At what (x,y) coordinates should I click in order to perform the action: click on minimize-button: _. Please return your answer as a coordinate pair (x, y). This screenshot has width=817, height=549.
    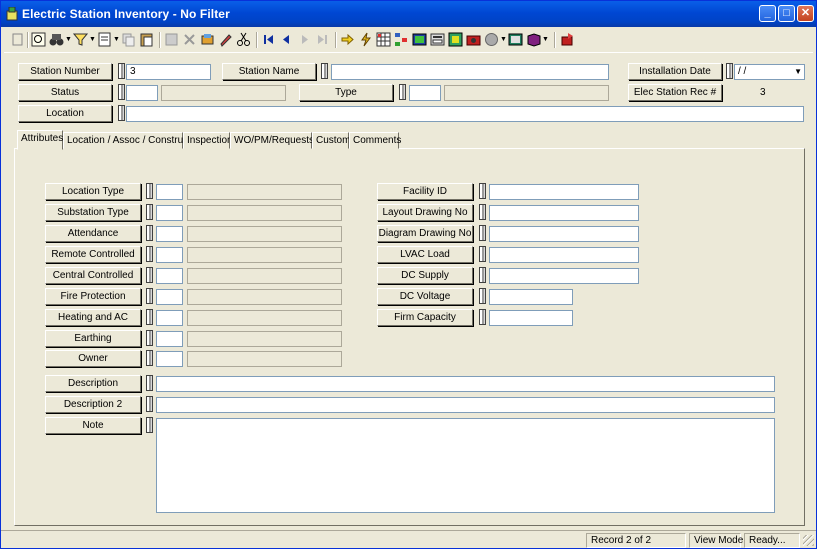
    Looking at the image, I should click on (767, 13).